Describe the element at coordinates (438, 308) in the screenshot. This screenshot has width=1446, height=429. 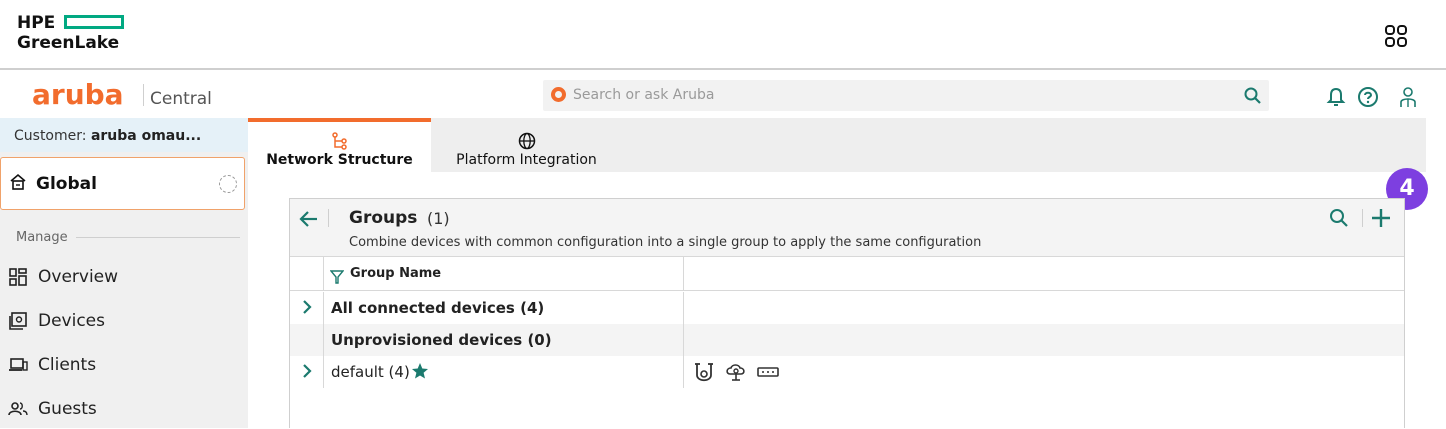
I see `group-name: All connected devices (4)` at that location.